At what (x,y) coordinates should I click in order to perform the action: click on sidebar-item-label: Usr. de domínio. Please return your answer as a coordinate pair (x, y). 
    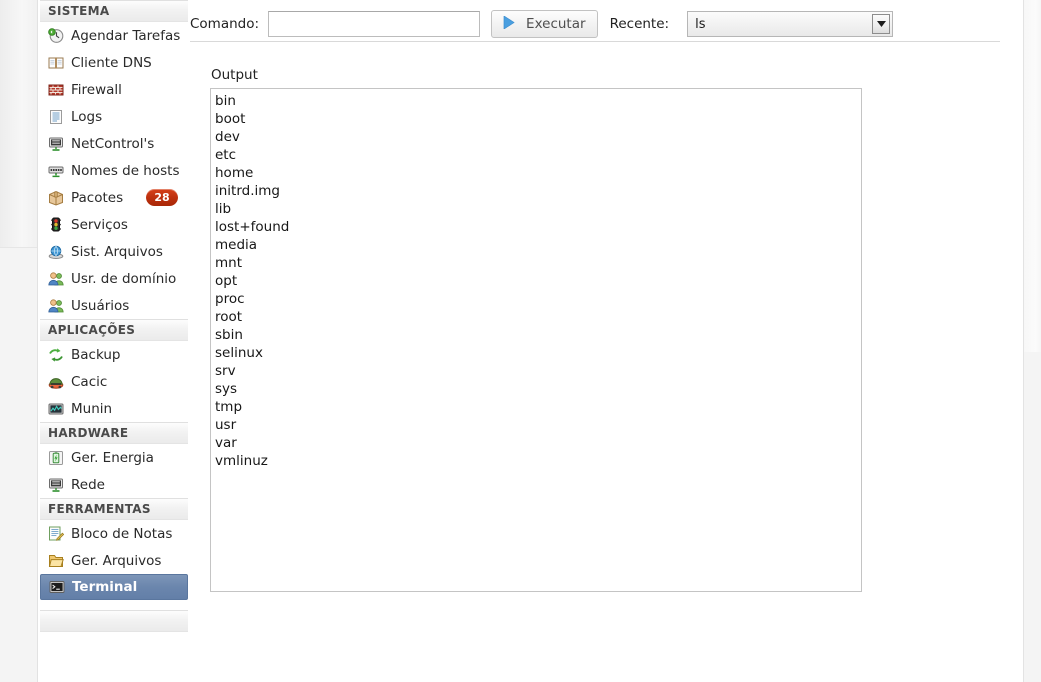
    Looking at the image, I should click on (124, 278).